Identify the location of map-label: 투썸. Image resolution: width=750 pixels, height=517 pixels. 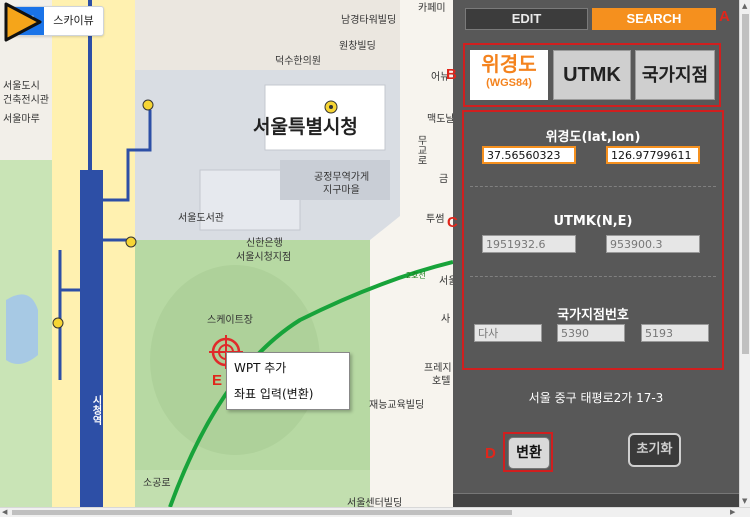
(435, 219).